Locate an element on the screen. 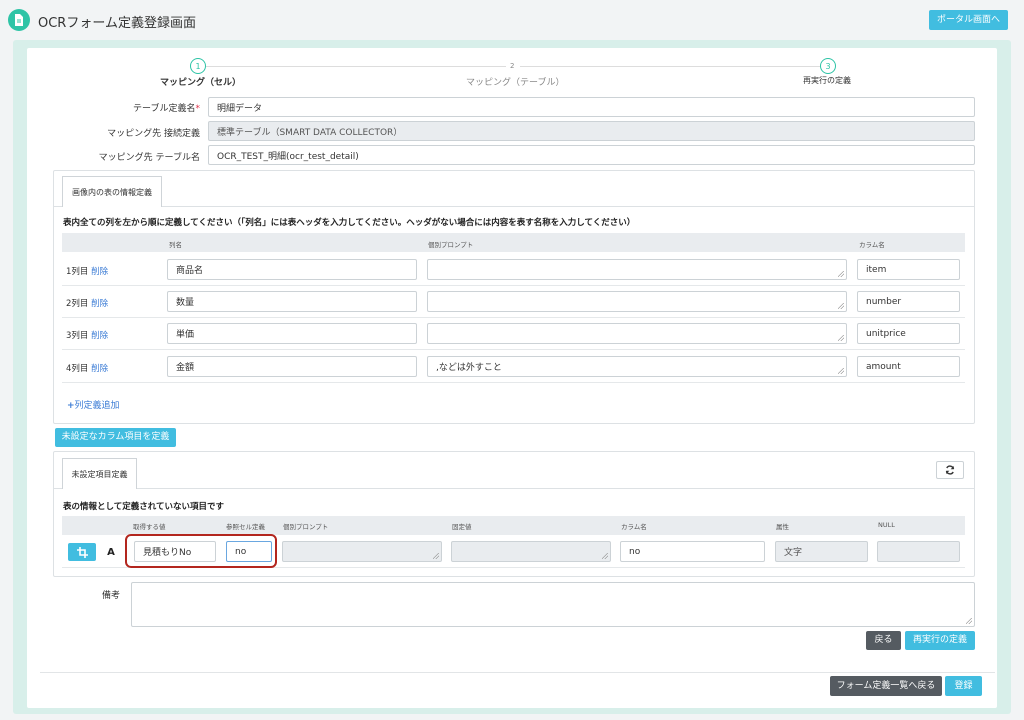 This screenshot has height=720, width=1024. plus-icon: + is located at coordinates (71, 406).